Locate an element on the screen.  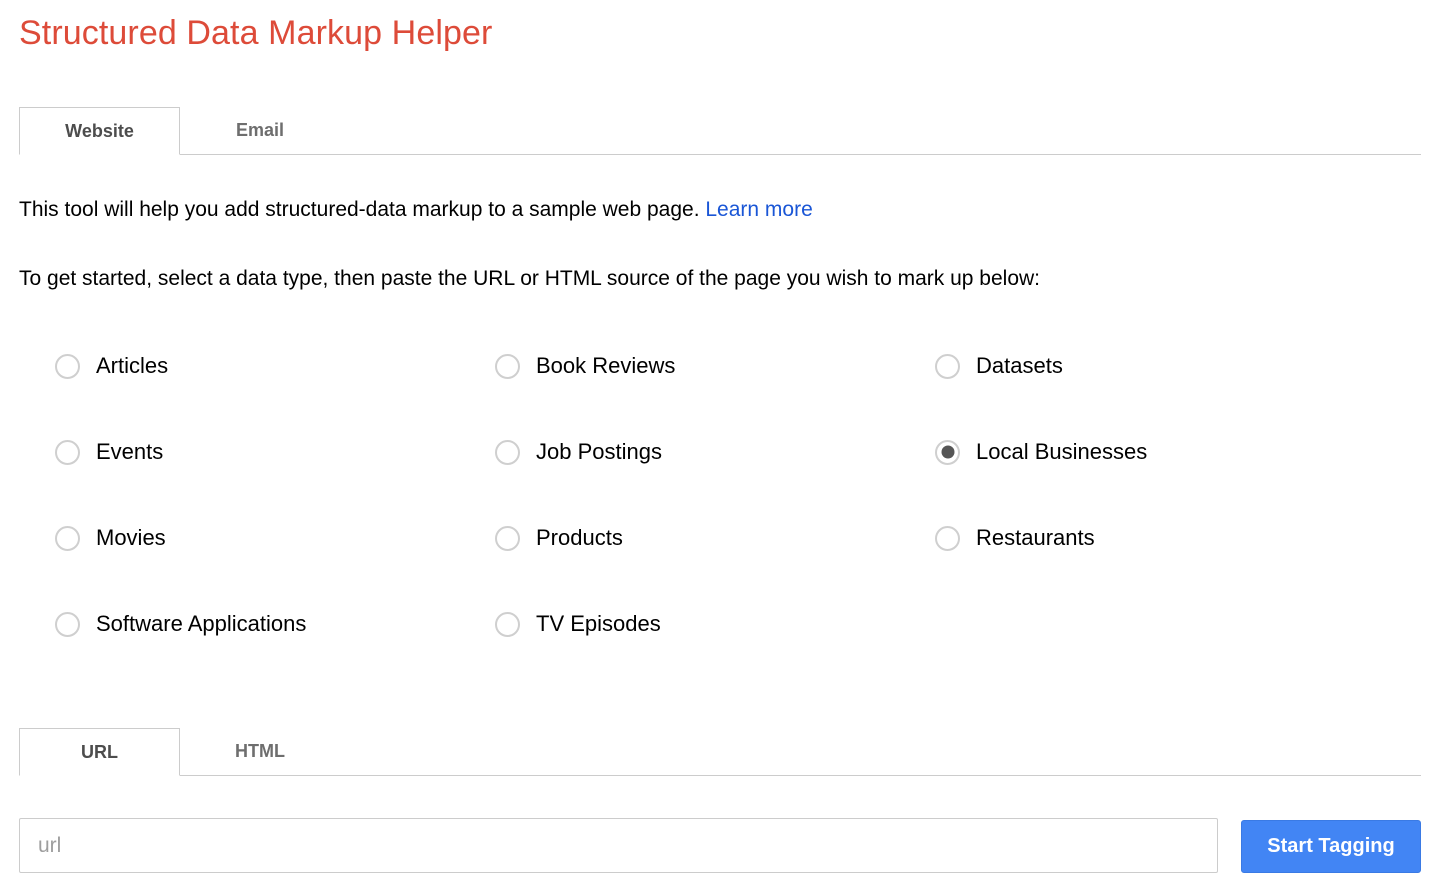
tab-website: Website is located at coordinates (99, 131).